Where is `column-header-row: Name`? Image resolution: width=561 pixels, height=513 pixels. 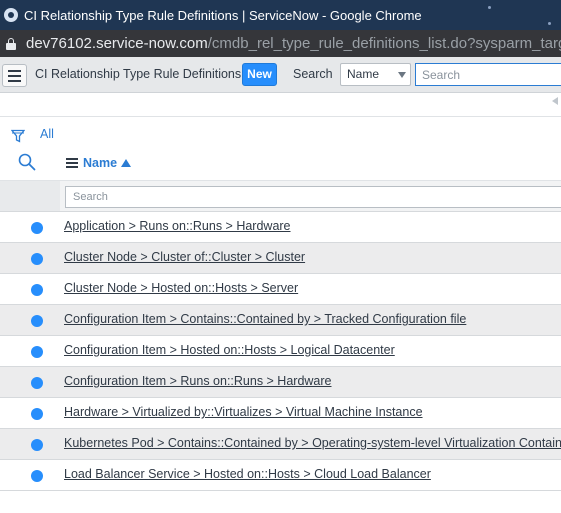
column-header-row: Name is located at coordinates (280, 165).